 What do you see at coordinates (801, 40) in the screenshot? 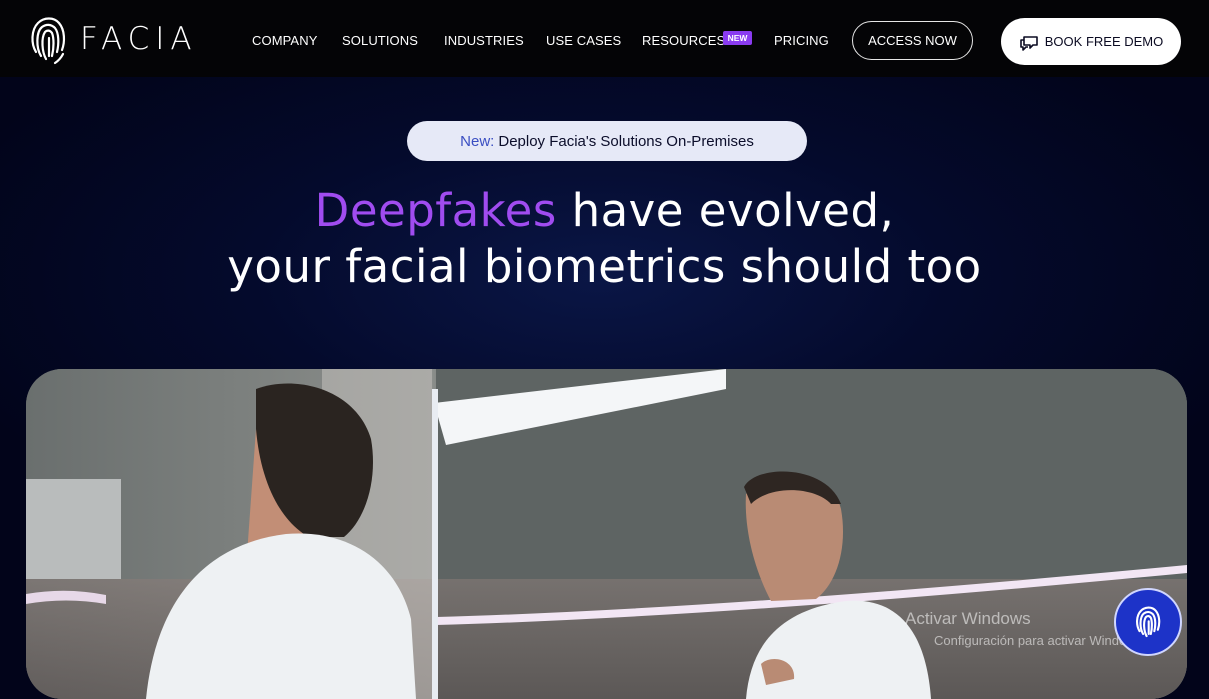
I see `nav-pricing: PRICING` at bounding box center [801, 40].